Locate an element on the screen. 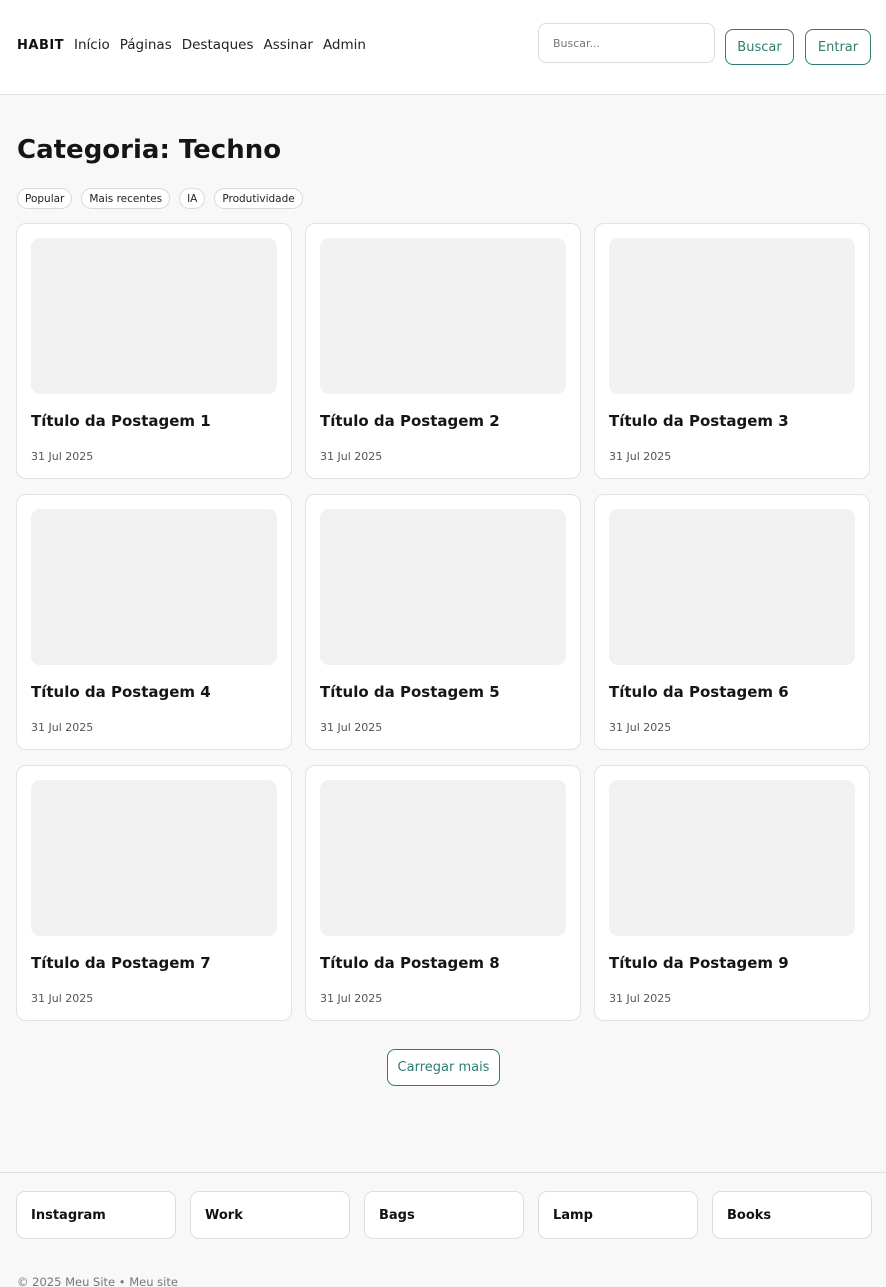 The image size is (886, 1287). tag-mais-recentes: Mais recentes is located at coordinates (126, 198).